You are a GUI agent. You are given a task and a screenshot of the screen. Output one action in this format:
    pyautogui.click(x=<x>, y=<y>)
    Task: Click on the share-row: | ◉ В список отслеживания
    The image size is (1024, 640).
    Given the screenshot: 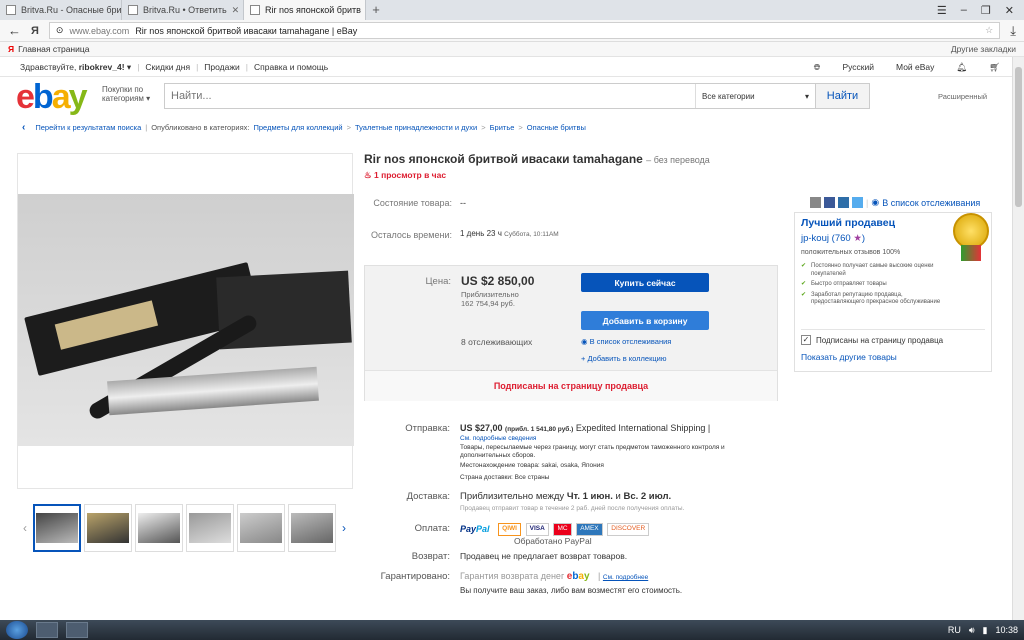 What is the action you would take?
    pyautogui.click(x=895, y=202)
    